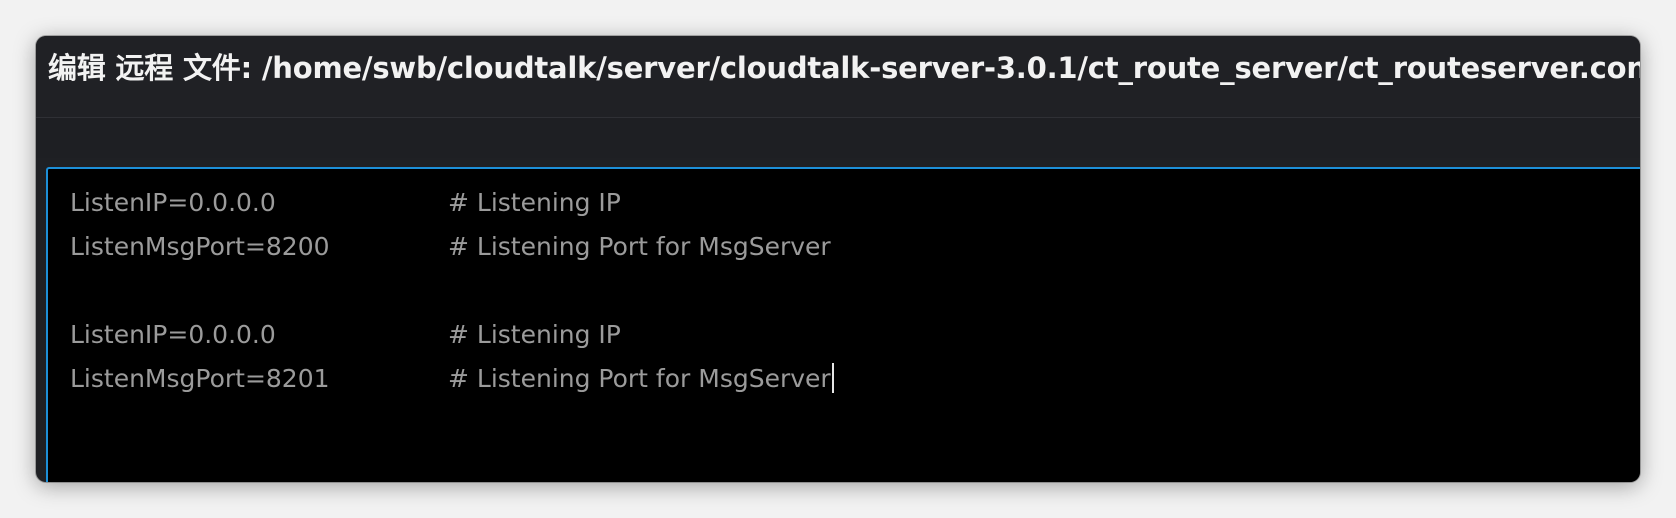 This screenshot has width=1676, height=518. I want to click on config-key: ListenMsgPort=8201, so click(200, 378).